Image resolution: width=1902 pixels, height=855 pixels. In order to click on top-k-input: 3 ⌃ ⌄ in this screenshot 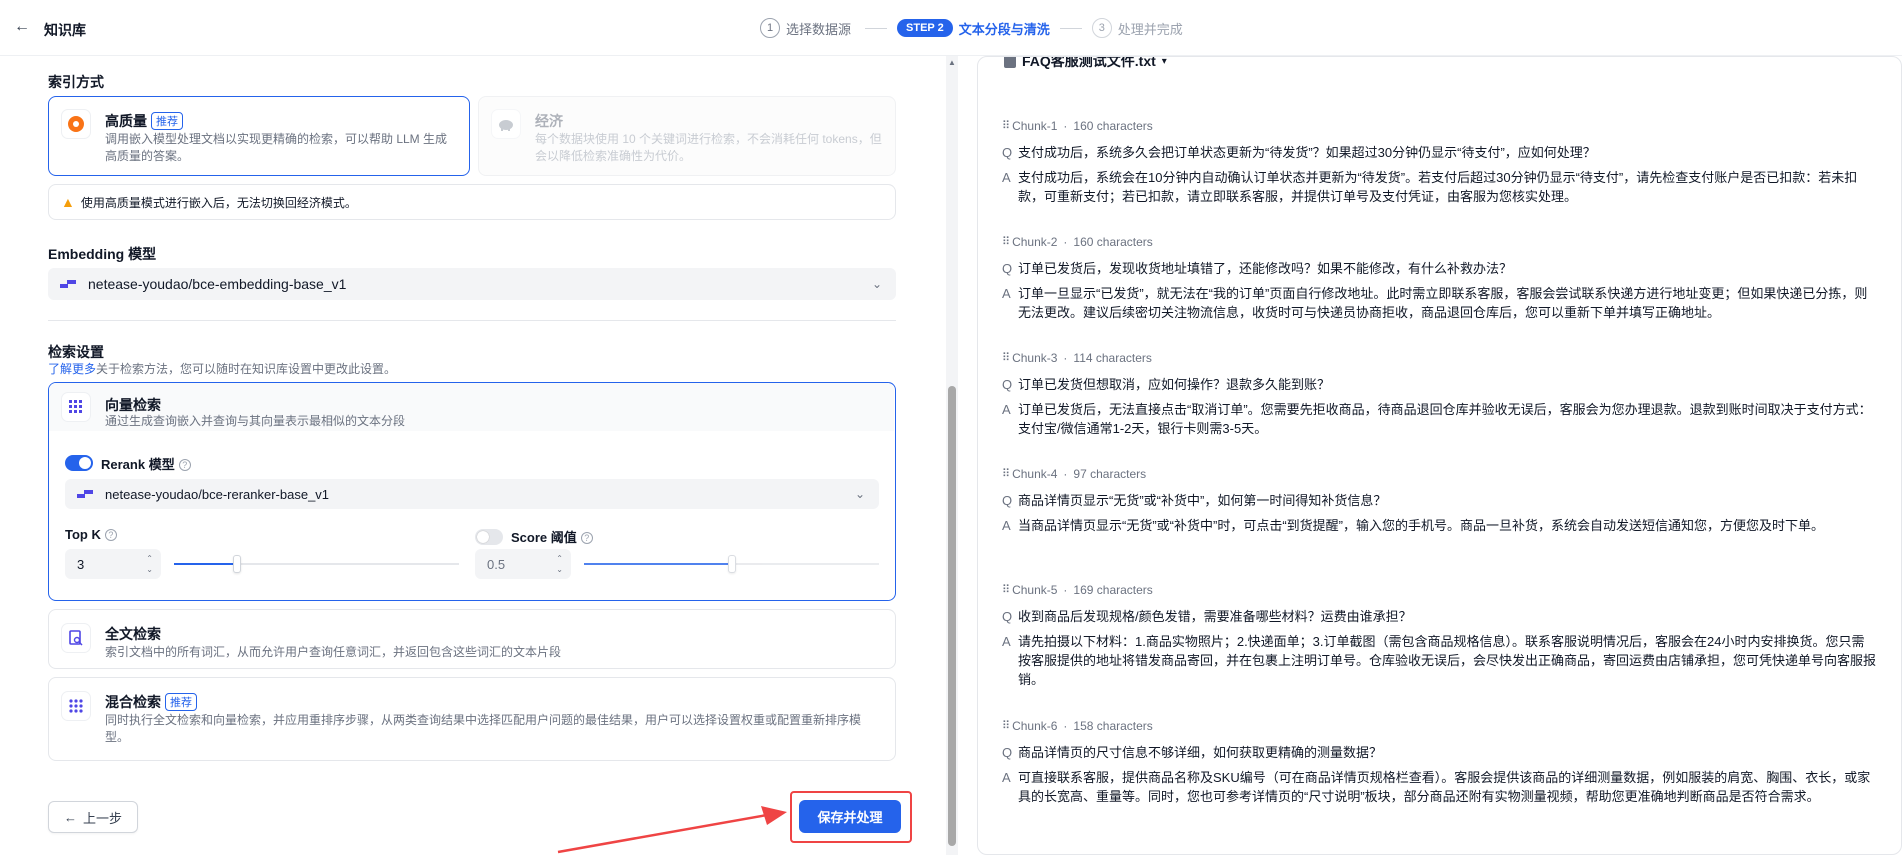, I will do `click(113, 564)`.